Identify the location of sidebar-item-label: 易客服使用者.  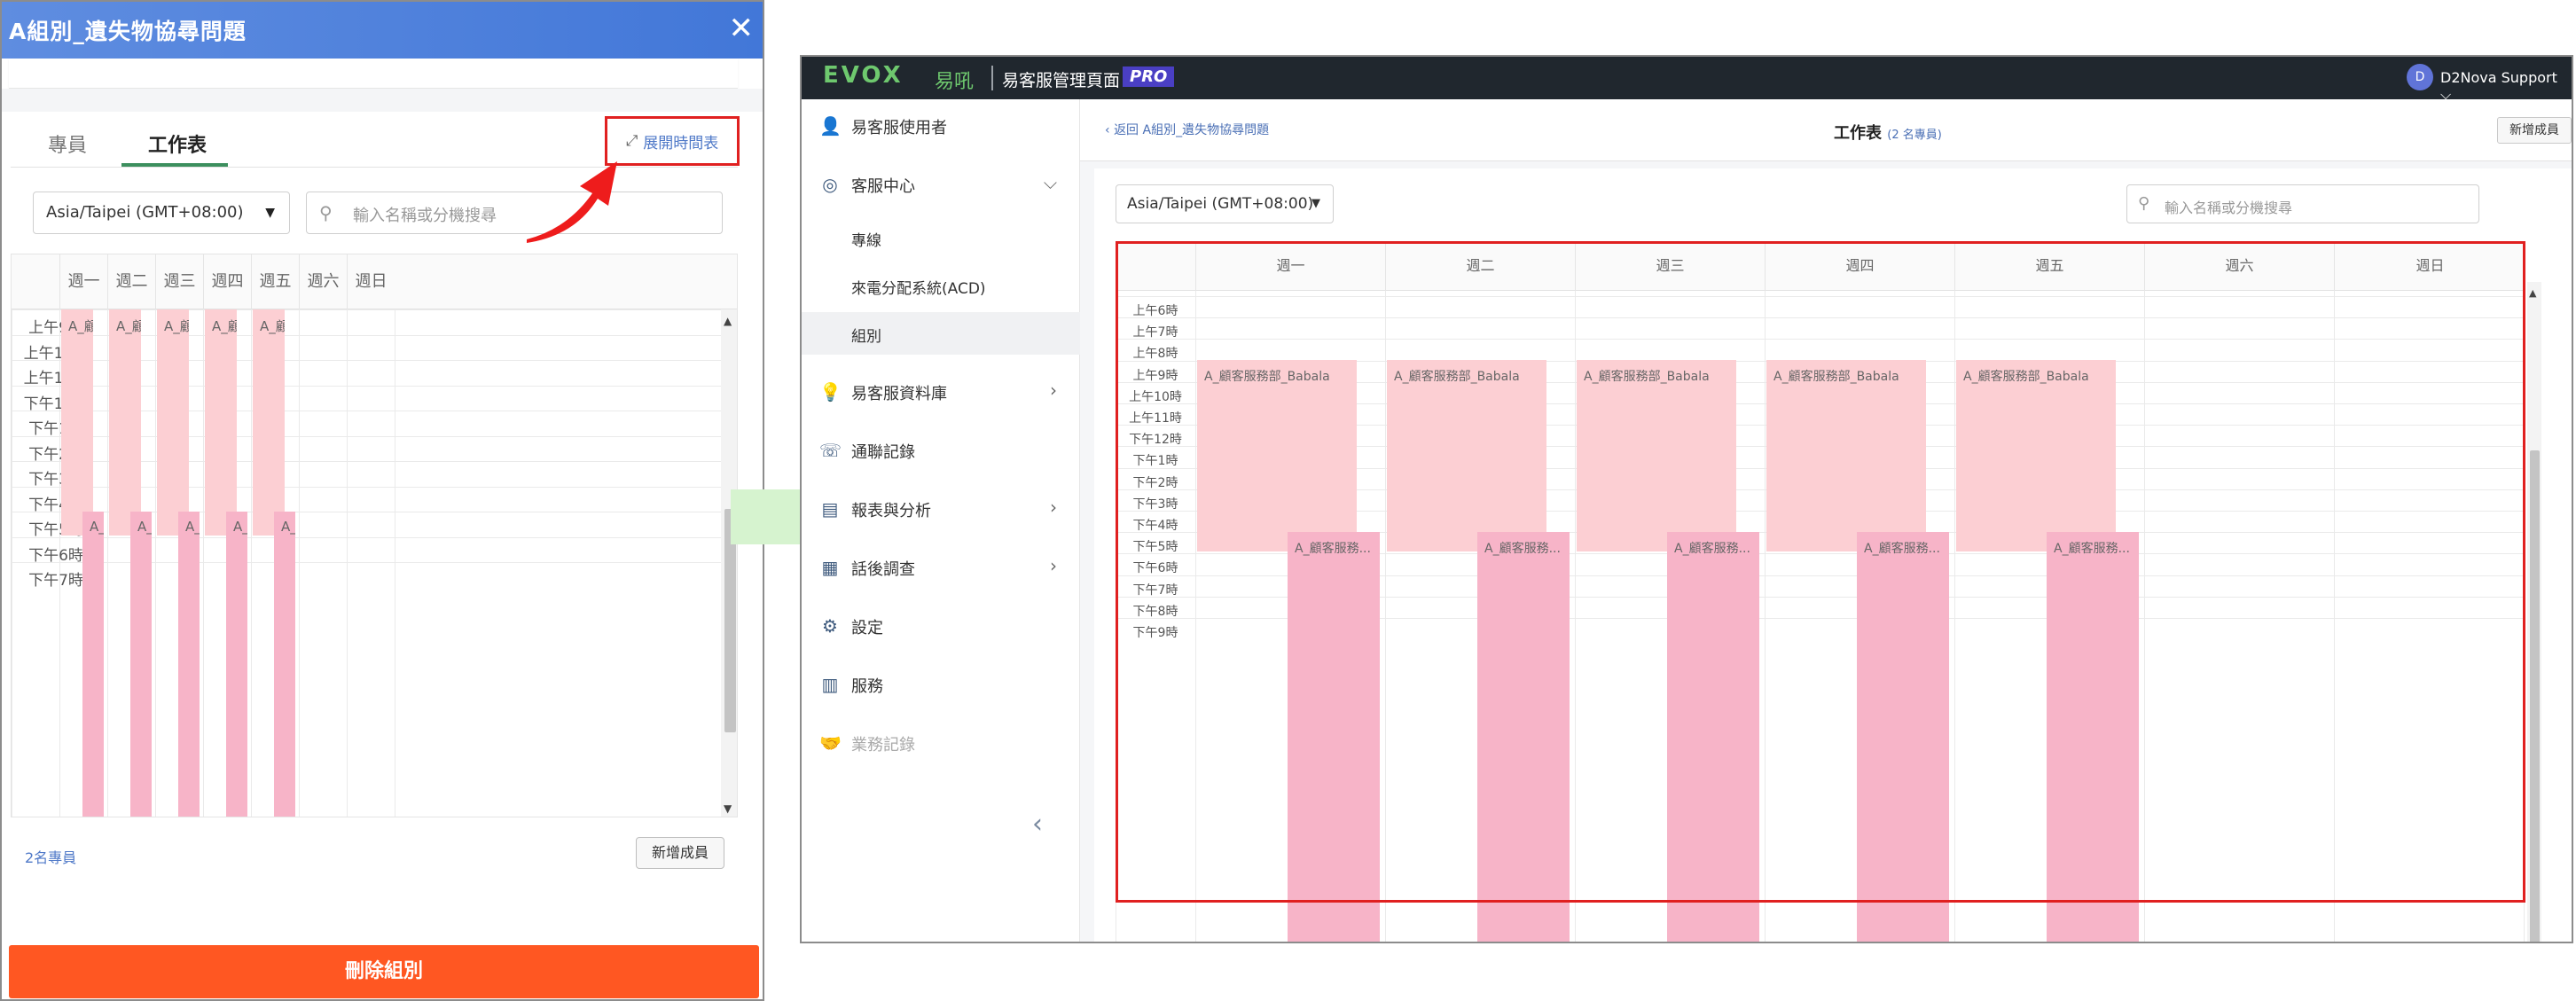
(899, 128).